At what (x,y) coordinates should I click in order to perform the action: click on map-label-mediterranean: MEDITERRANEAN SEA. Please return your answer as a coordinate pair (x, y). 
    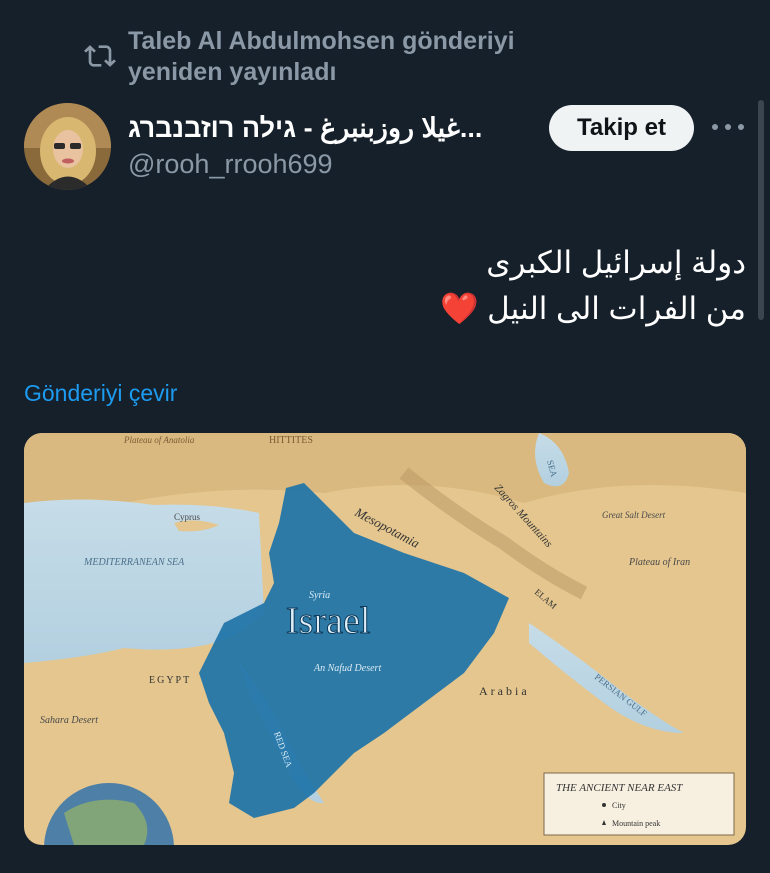
    Looking at the image, I should click on (134, 562).